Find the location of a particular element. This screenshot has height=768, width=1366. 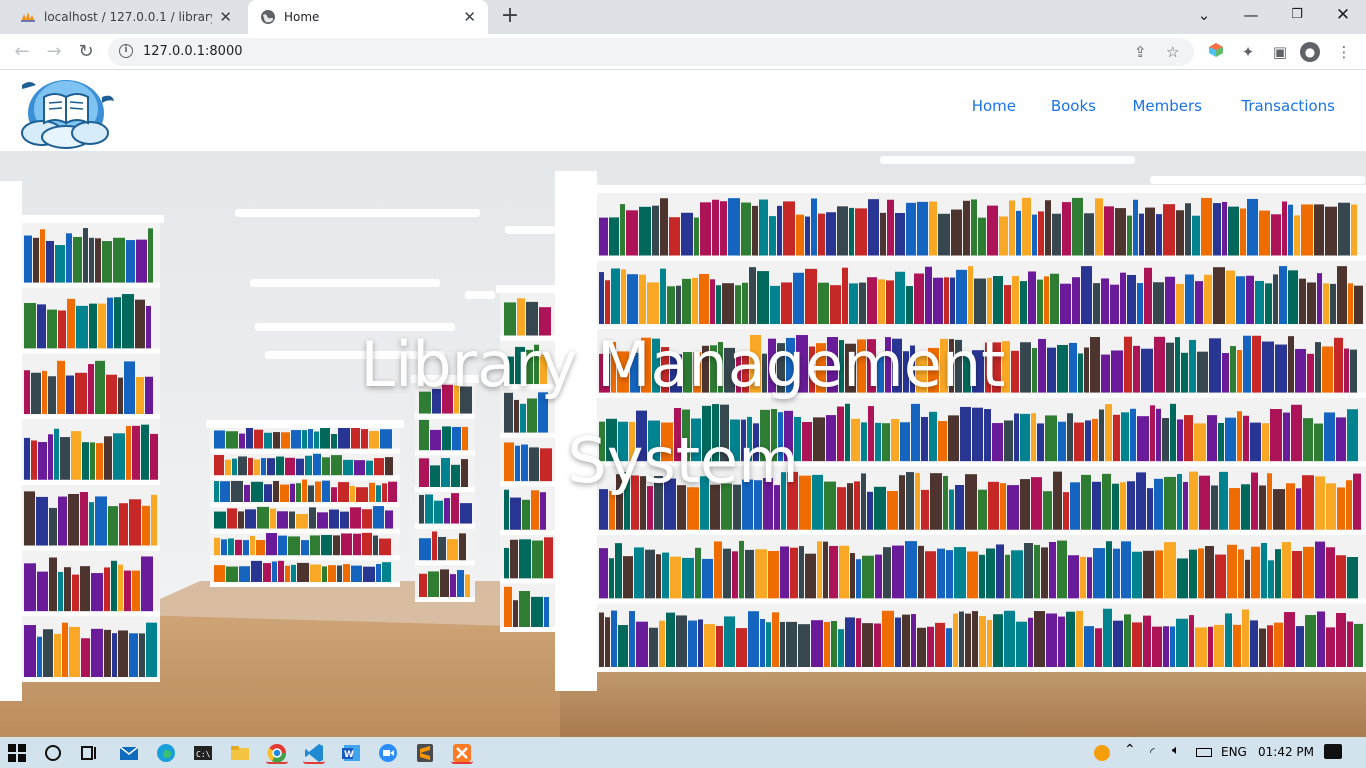

back-icon: ← is located at coordinates (22, 52).